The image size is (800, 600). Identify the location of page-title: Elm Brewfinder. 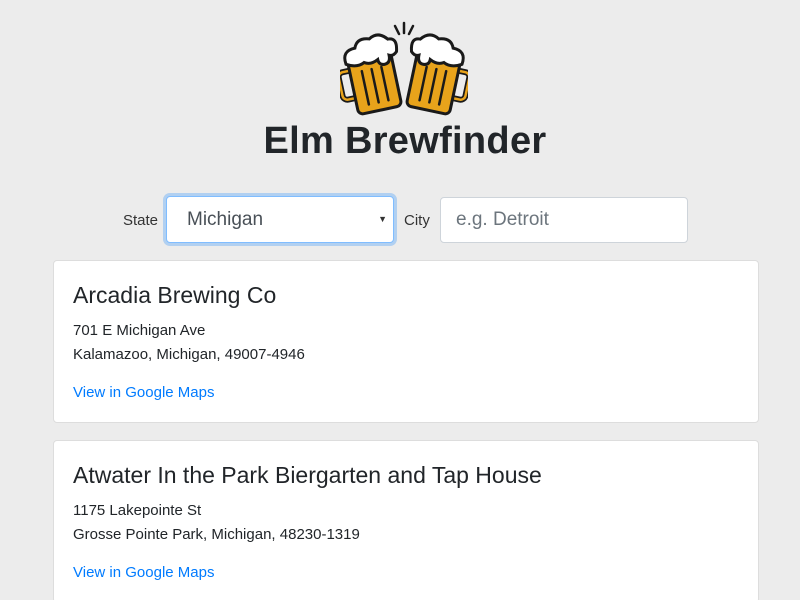
(405, 141).